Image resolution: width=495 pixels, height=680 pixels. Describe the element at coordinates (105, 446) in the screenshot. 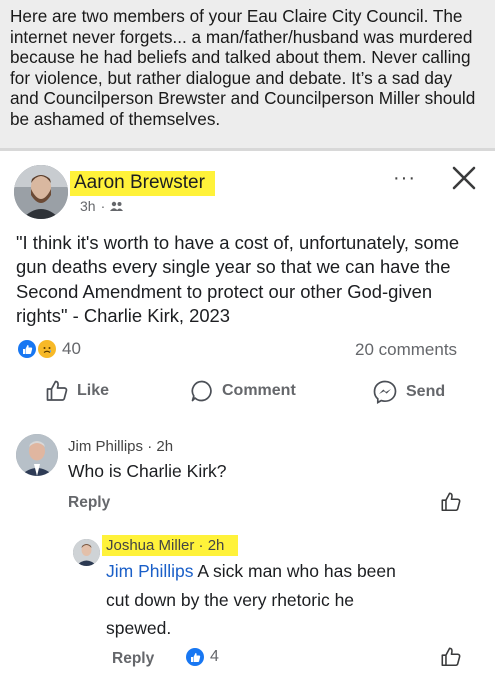

I see `commenter-name: Jim Phillips` at that location.